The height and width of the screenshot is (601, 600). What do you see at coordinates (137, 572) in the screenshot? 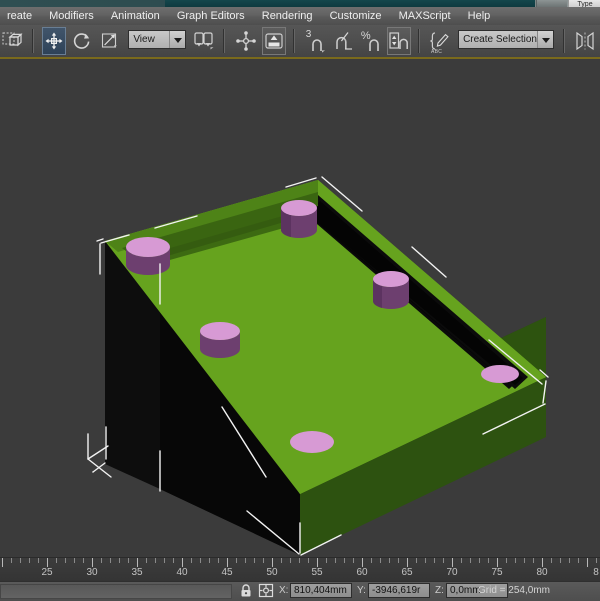
I see `ruler-label: 35` at bounding box center [137, 572].